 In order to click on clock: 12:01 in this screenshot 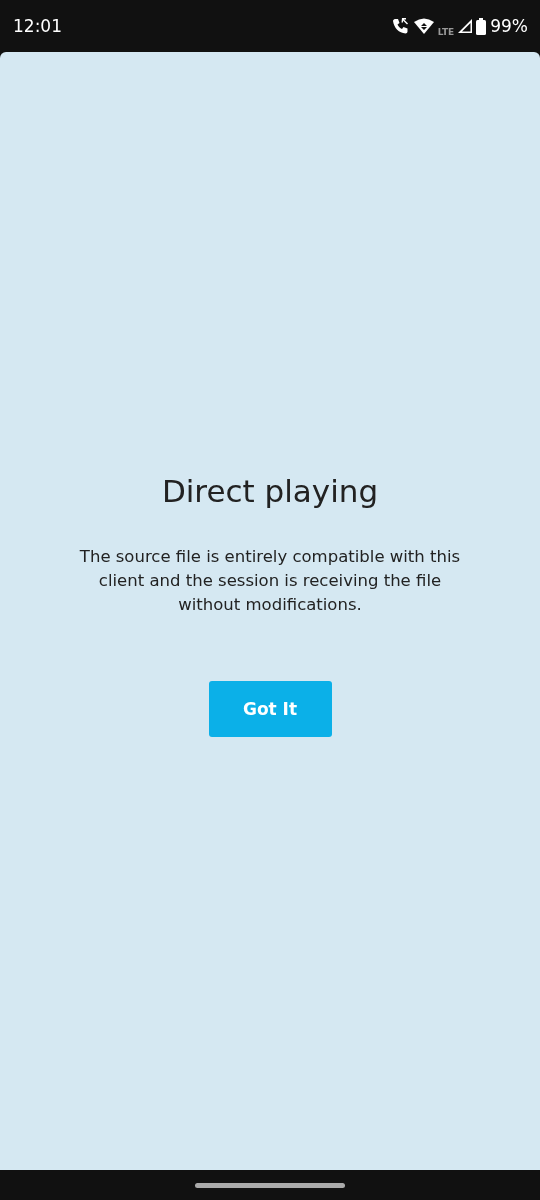, I will do `click(37, 26)`.